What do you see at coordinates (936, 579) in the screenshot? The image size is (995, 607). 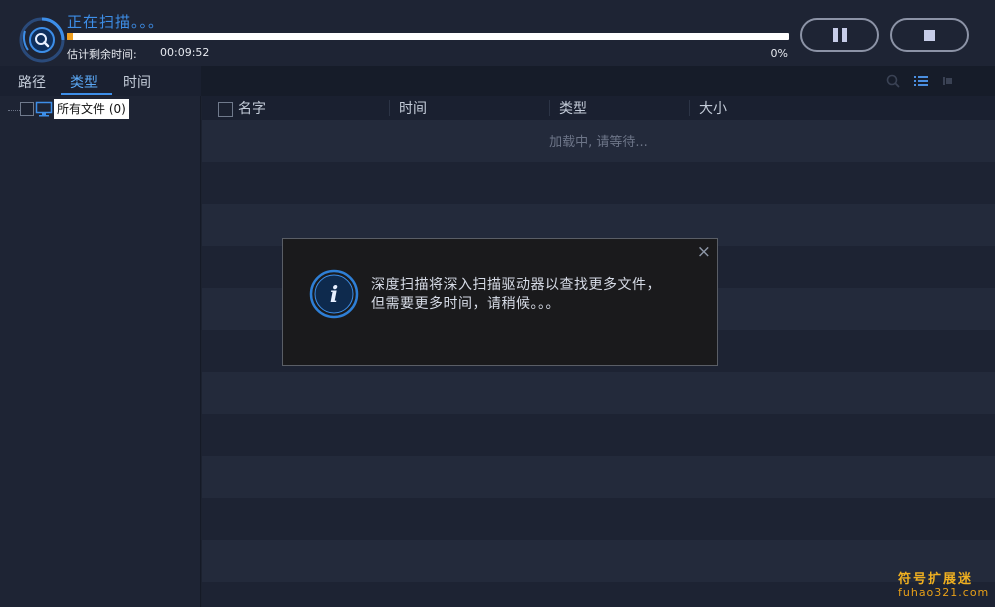 I see `watermark-logo: 符号扩展迷` at bounding box center [936, 579].